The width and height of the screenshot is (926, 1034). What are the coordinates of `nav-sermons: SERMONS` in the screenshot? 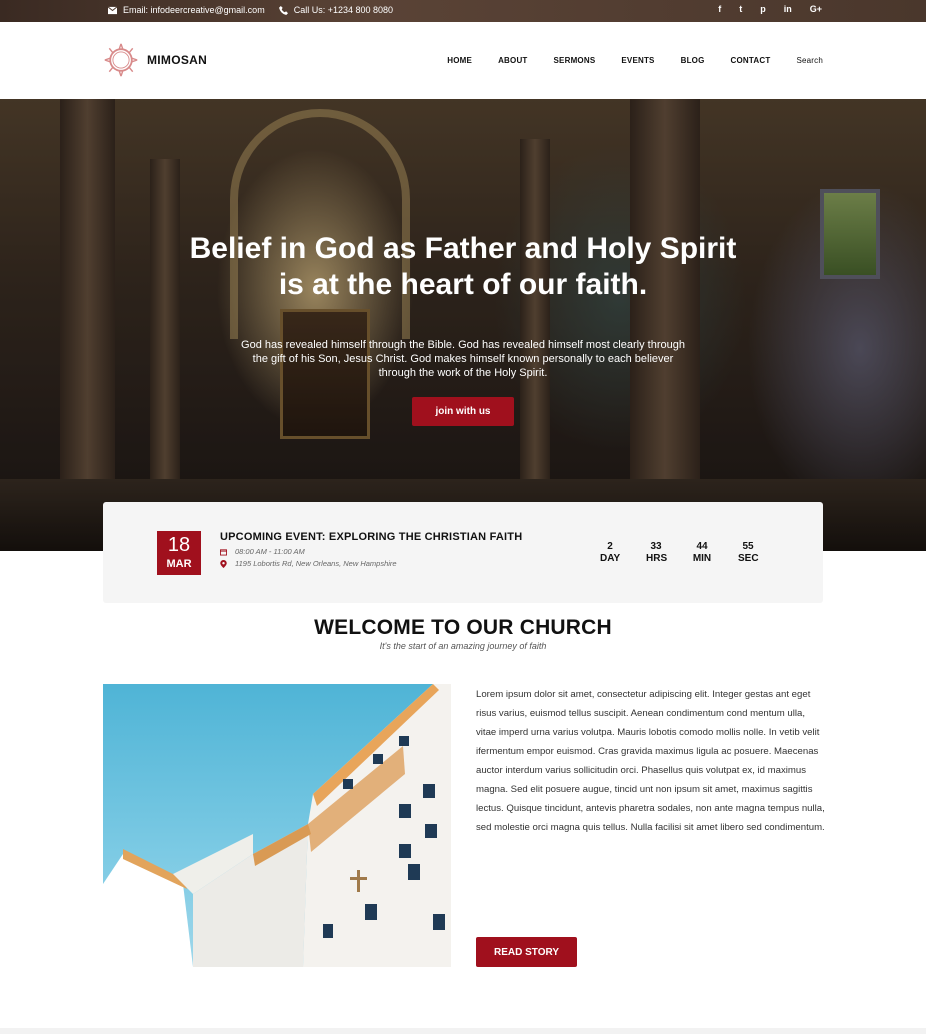 It's located at (575, 60).